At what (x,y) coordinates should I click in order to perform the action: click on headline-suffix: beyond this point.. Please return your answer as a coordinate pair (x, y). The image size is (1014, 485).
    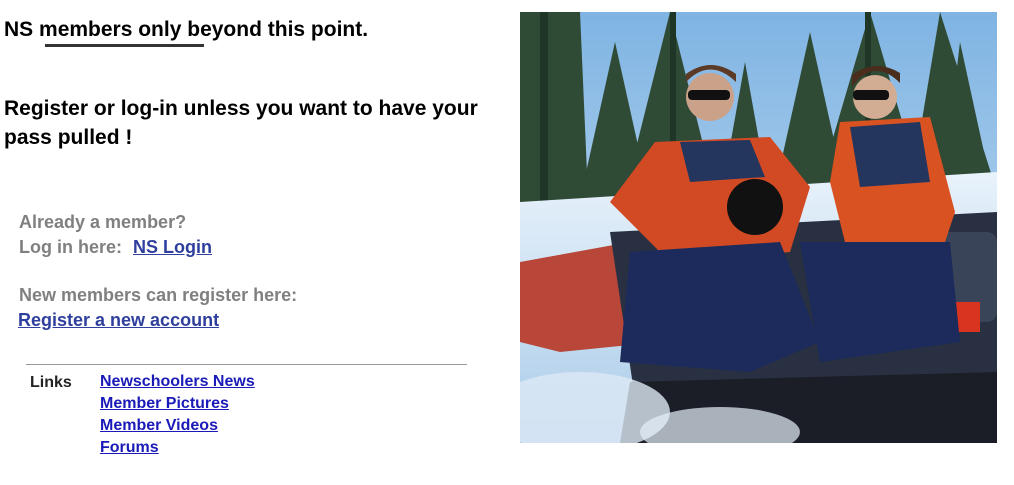
    Looking at the image, I should click on (275, 29).